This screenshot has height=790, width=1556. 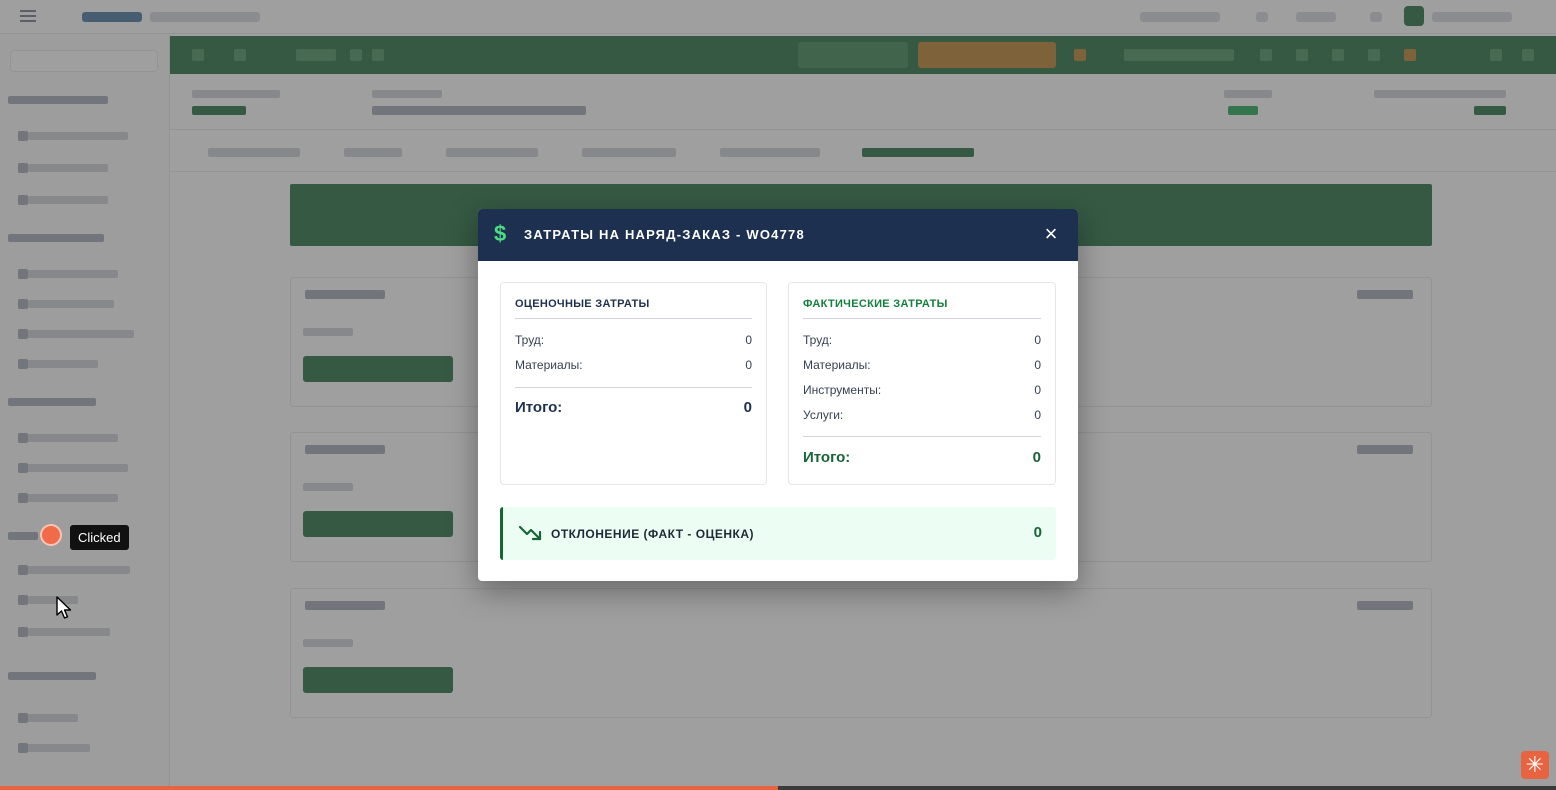 I want to click on mouse-cursor-icon, so click(x=64, y=607).